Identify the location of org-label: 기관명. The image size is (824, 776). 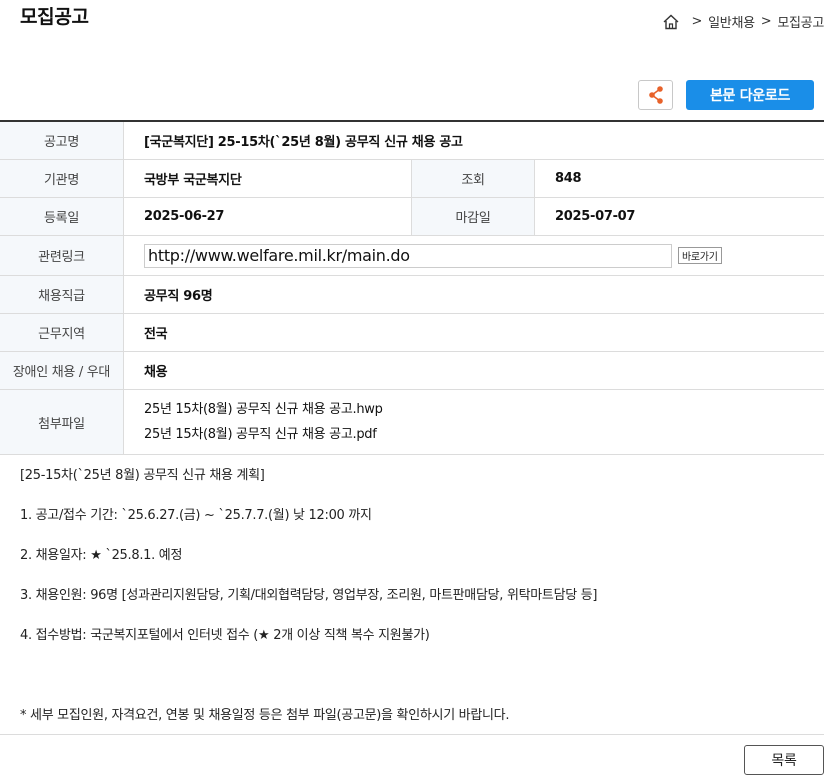
(62, 178).